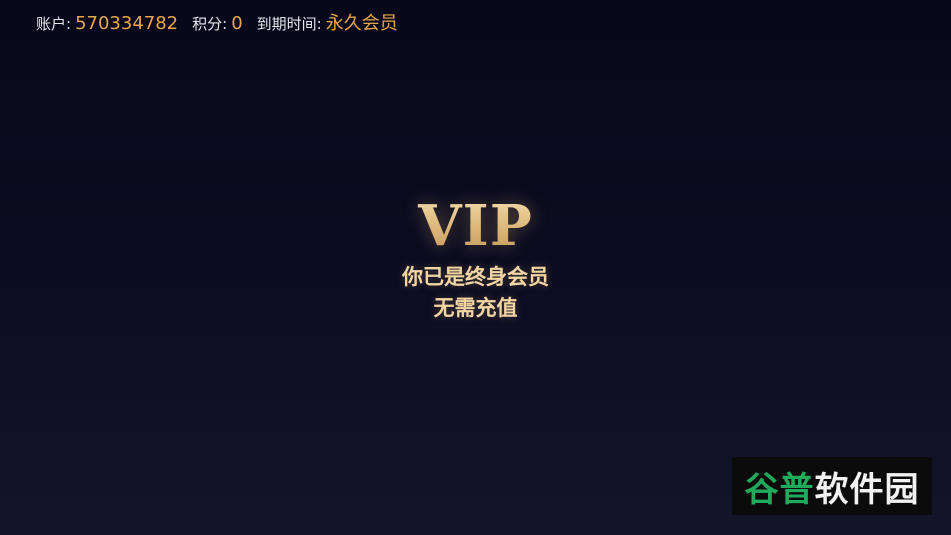  Describe the element at coordinates (361, 23) in the screenshot. I see `expiry-value: 永久会员` at that location.